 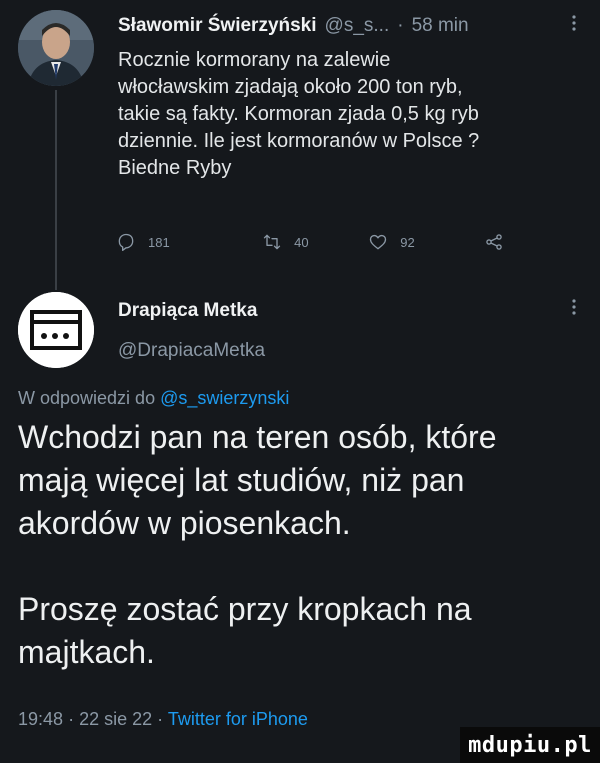 I want to click on reply-context-prefix: W odpowiedzi do, so click(x=89, y=398).